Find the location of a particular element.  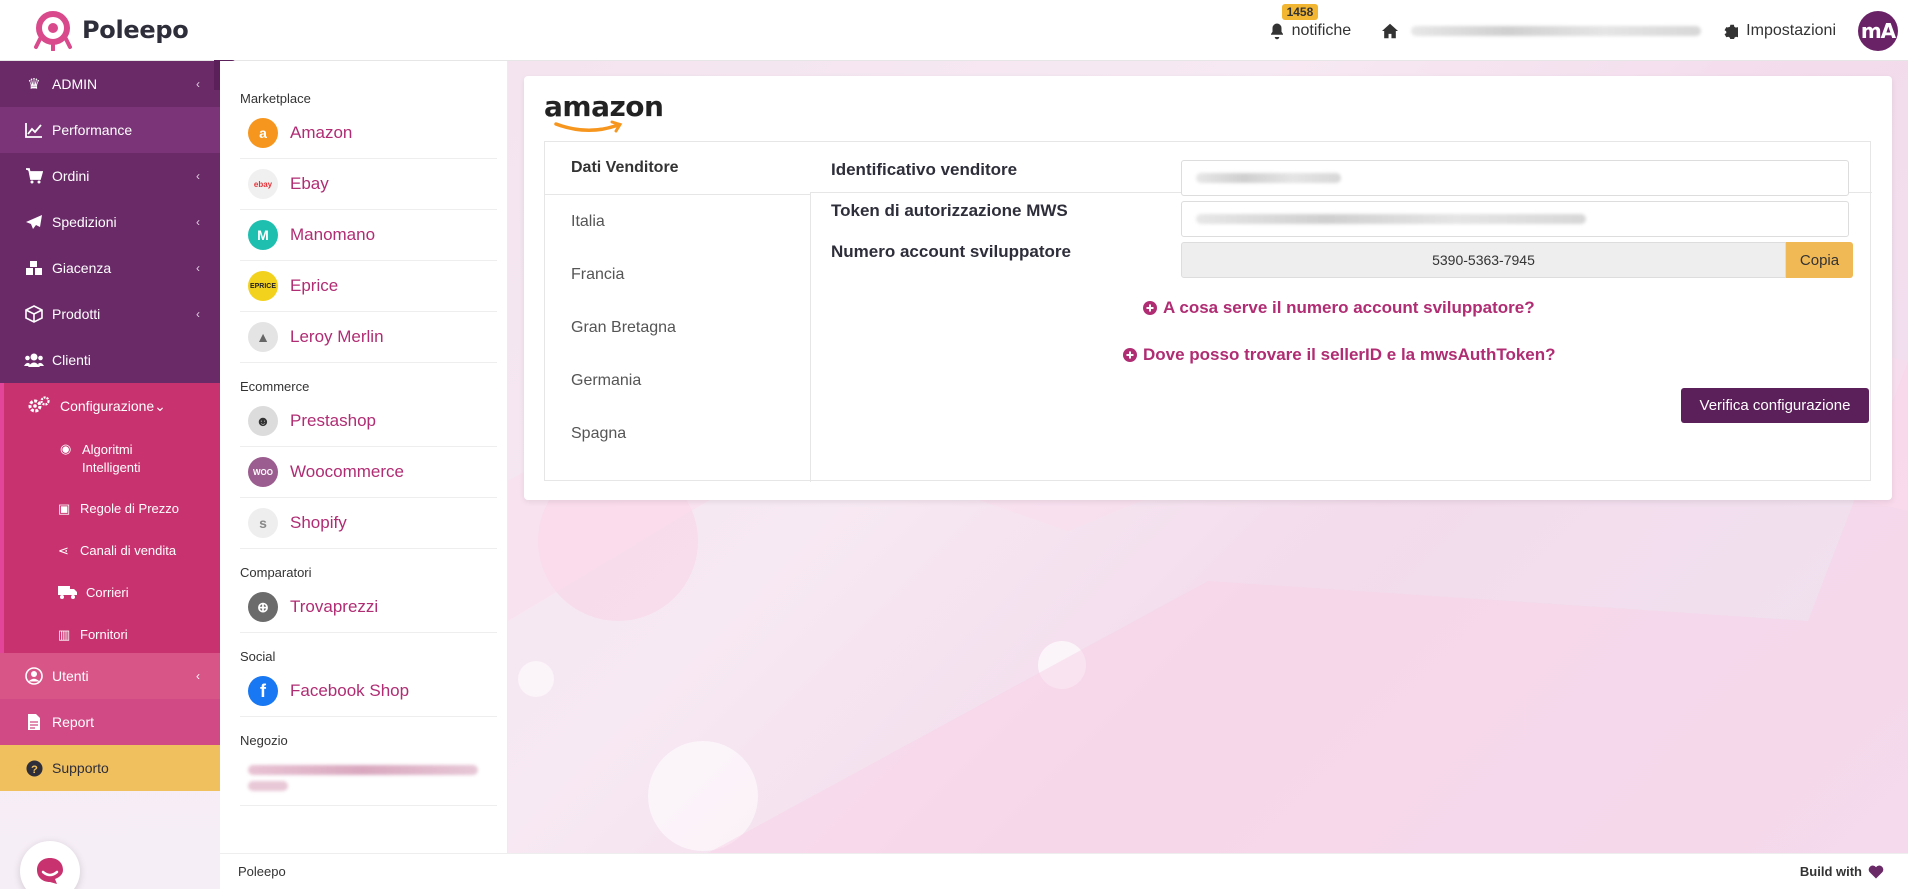

channel-item-woocommerce: WOO Woocommerce is located at coordinates (368, 472).